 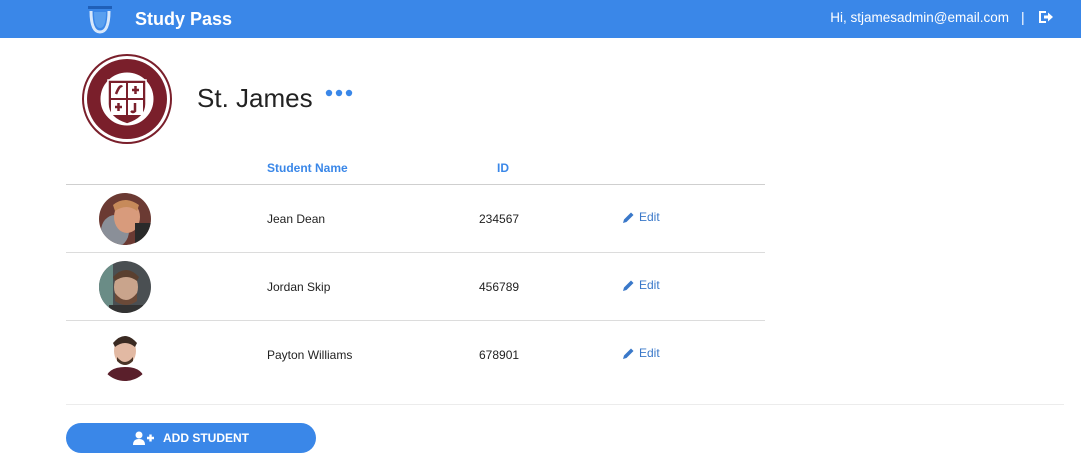 I want to click on ellipsis-icon, so click(x=339, y=93).